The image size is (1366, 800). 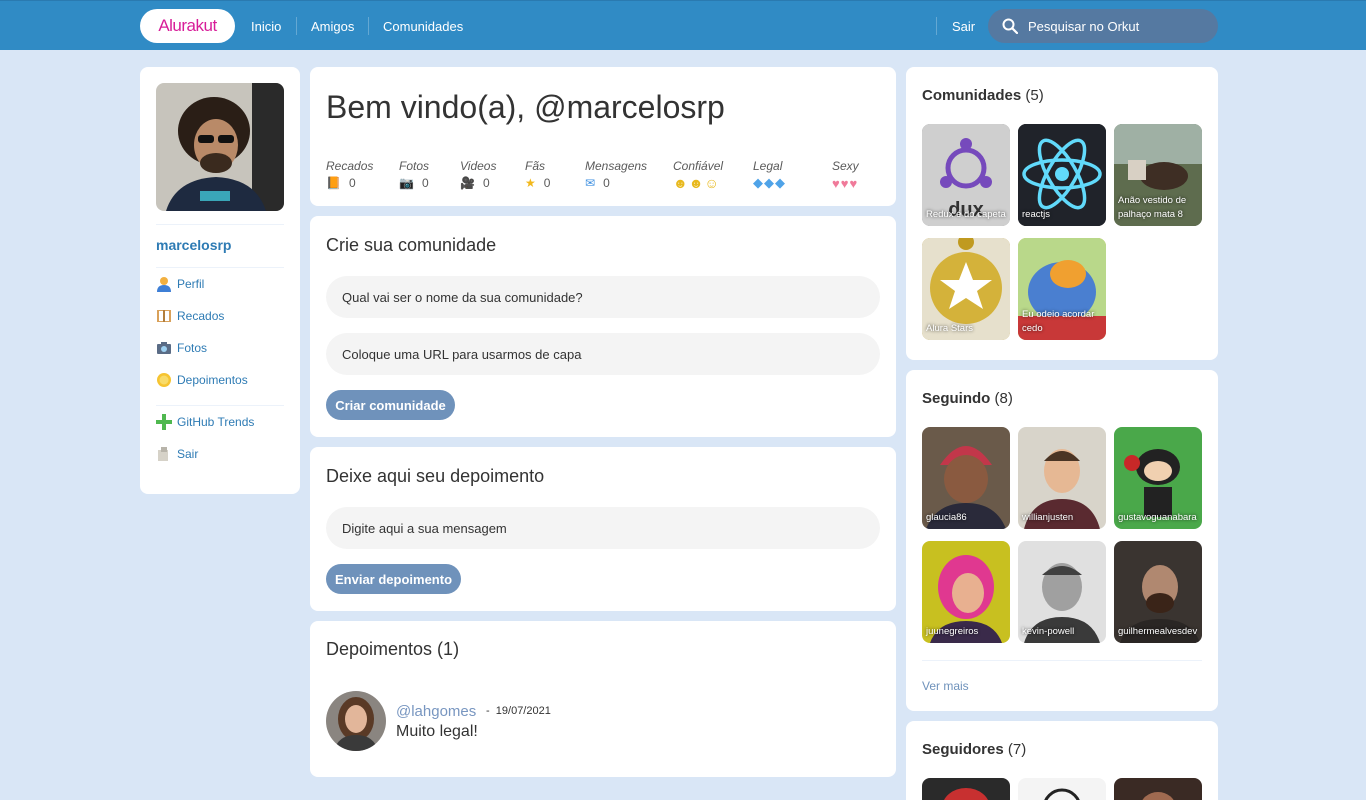 I want to click on person-tile: guilhermealvesdev, so click(x=1158, y=592).